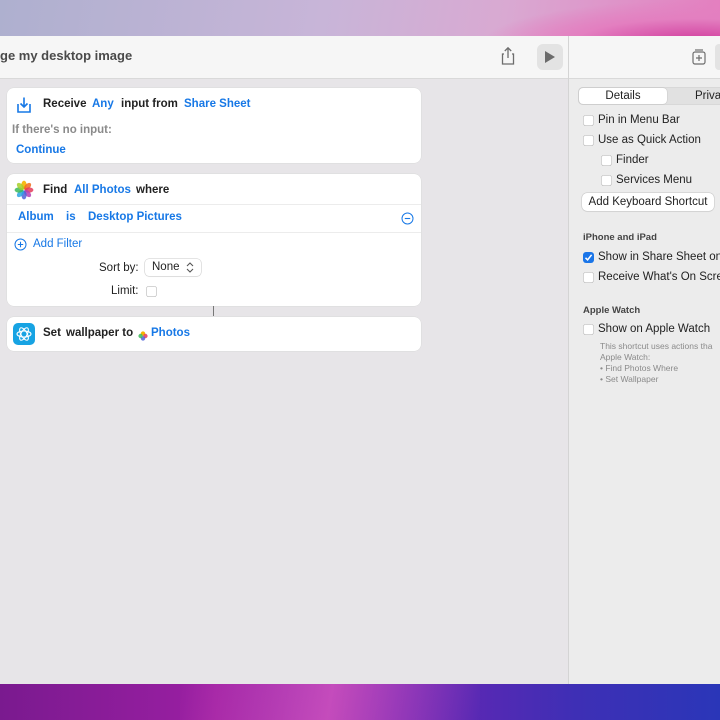  I want to click on sort-by-select: None, so click(173, 267).